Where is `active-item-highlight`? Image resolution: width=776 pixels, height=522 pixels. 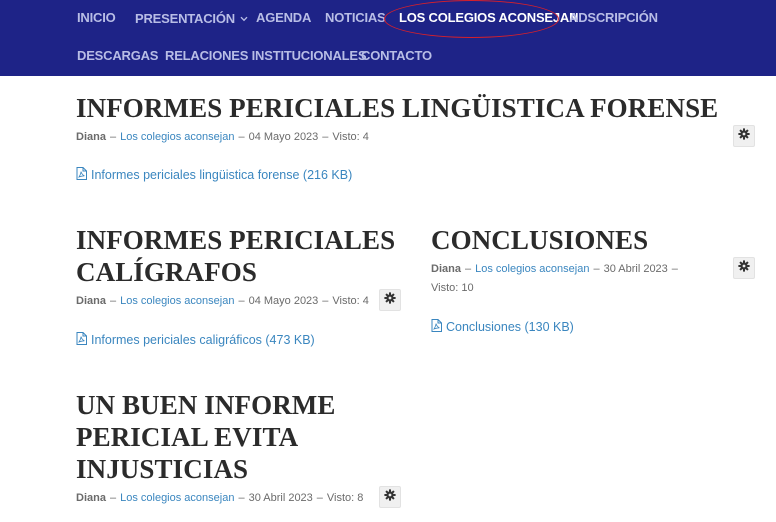
active-item-highlight is located at coordinates (471, 19).